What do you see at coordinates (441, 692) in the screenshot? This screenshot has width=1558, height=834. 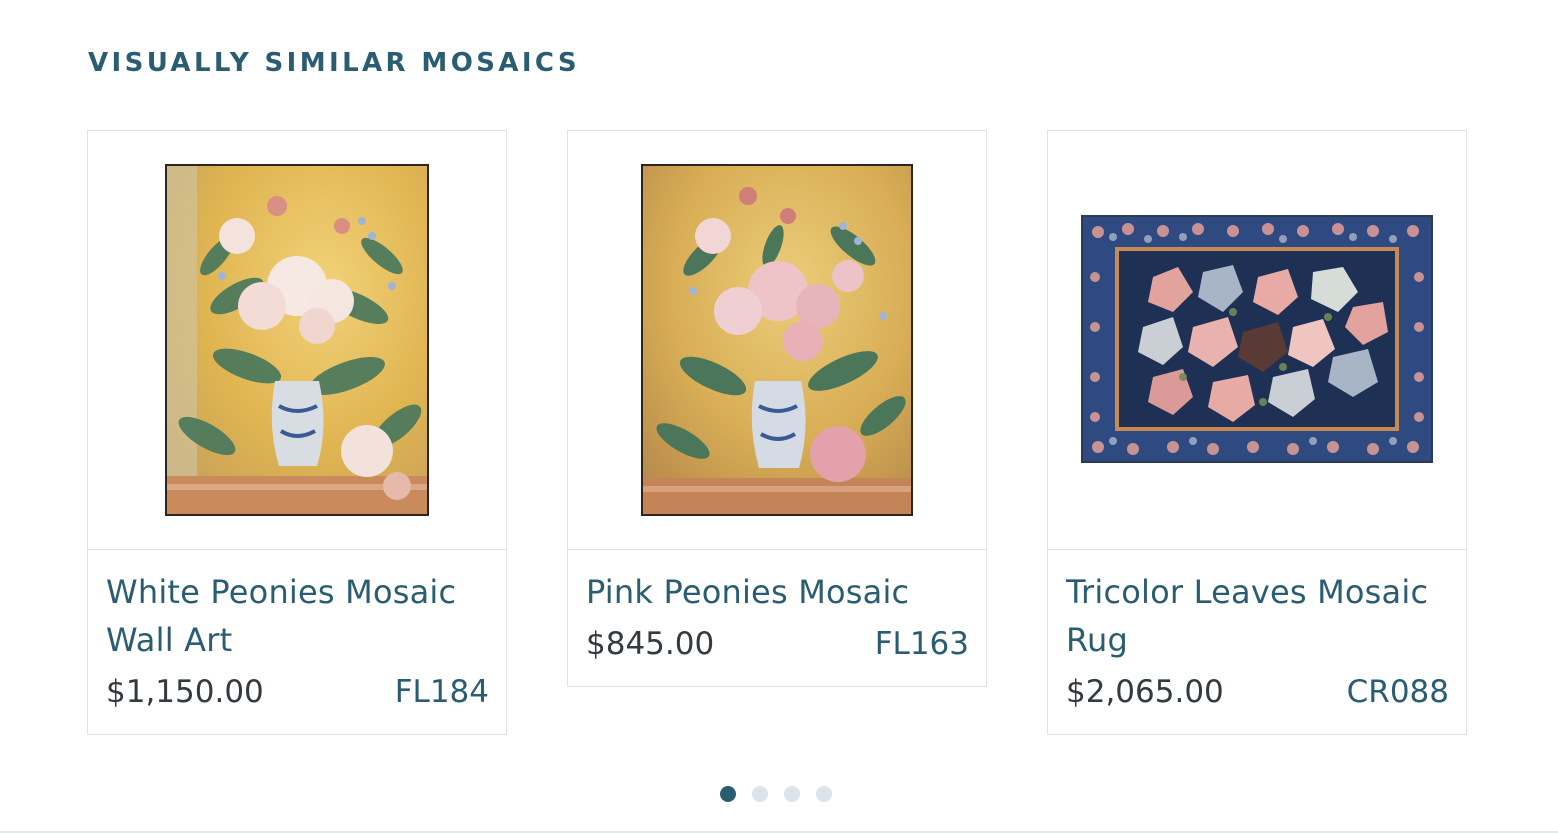 I see `product-sku: FL184` at bounding box center [441, 692].